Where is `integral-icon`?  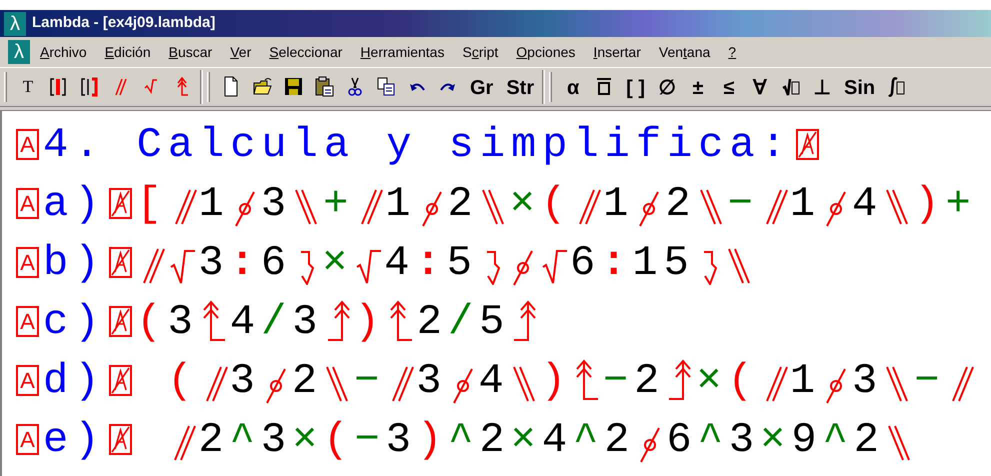
integral-icon is located at coordinates (897, 87).